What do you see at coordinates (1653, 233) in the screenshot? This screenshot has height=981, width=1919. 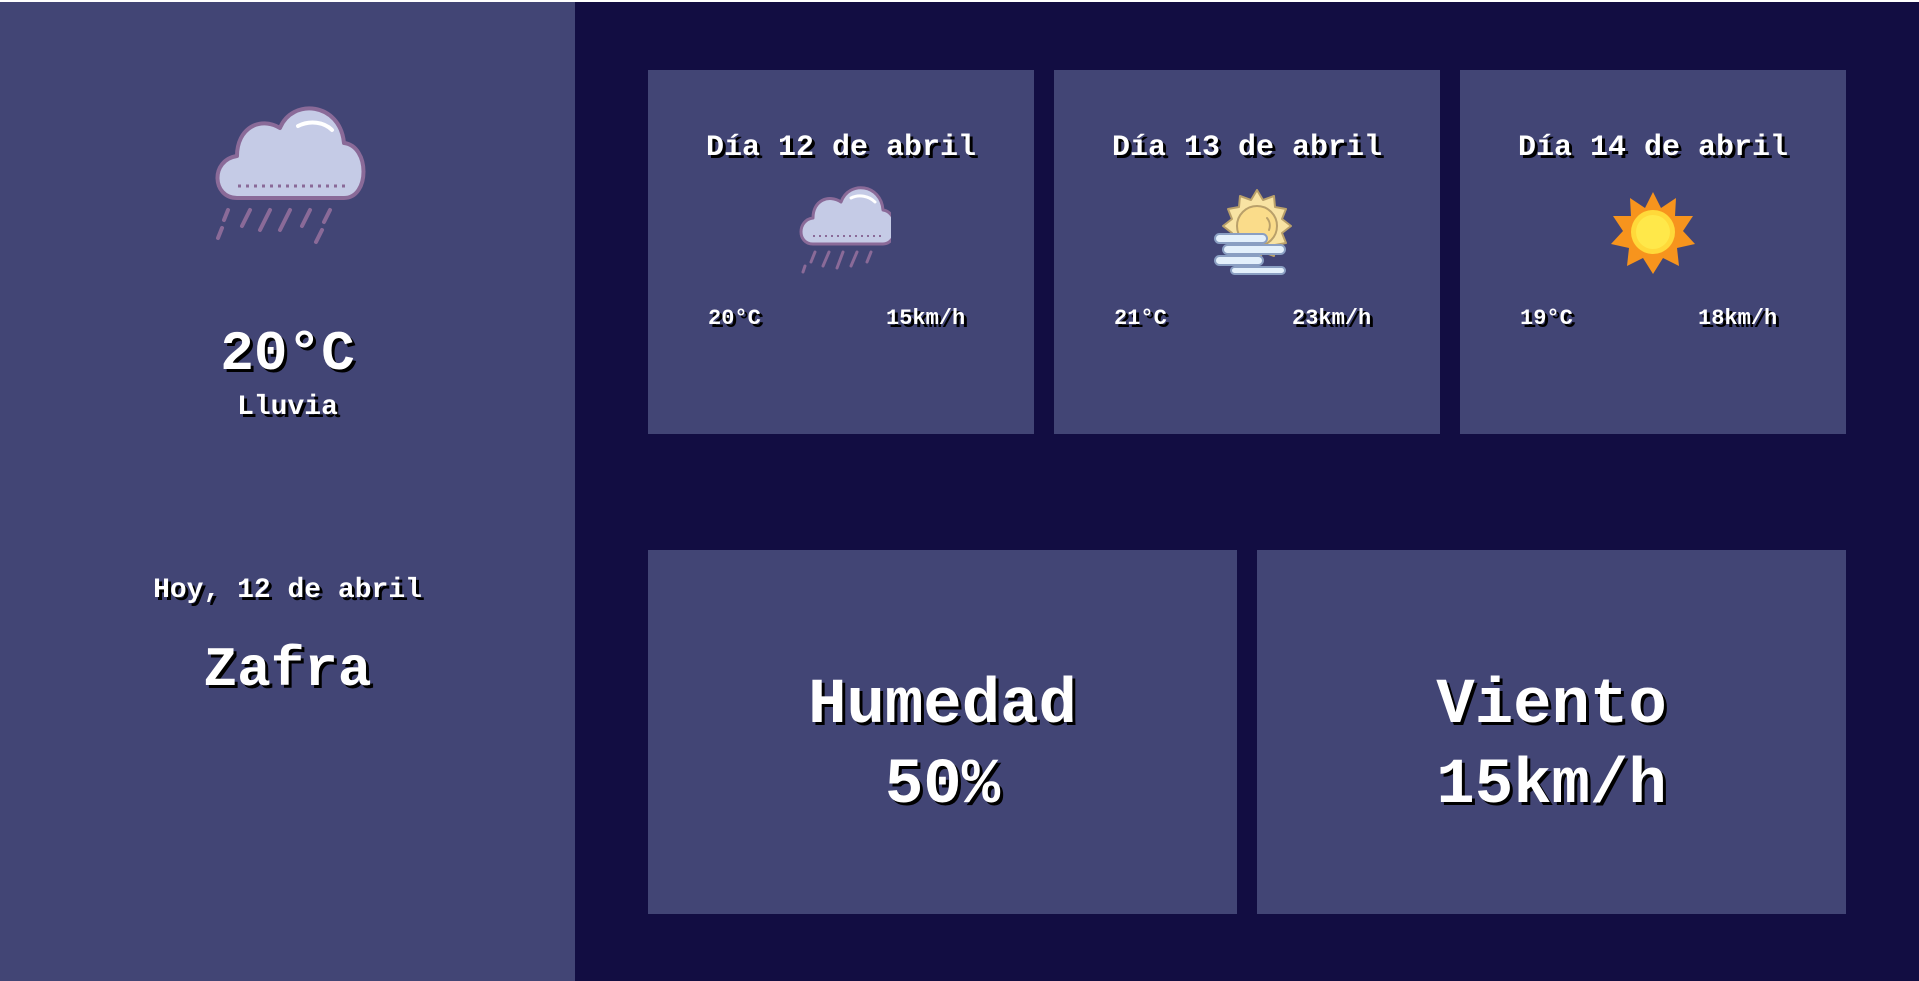 I see `sun-icon` at bounding box center [1653, 233].